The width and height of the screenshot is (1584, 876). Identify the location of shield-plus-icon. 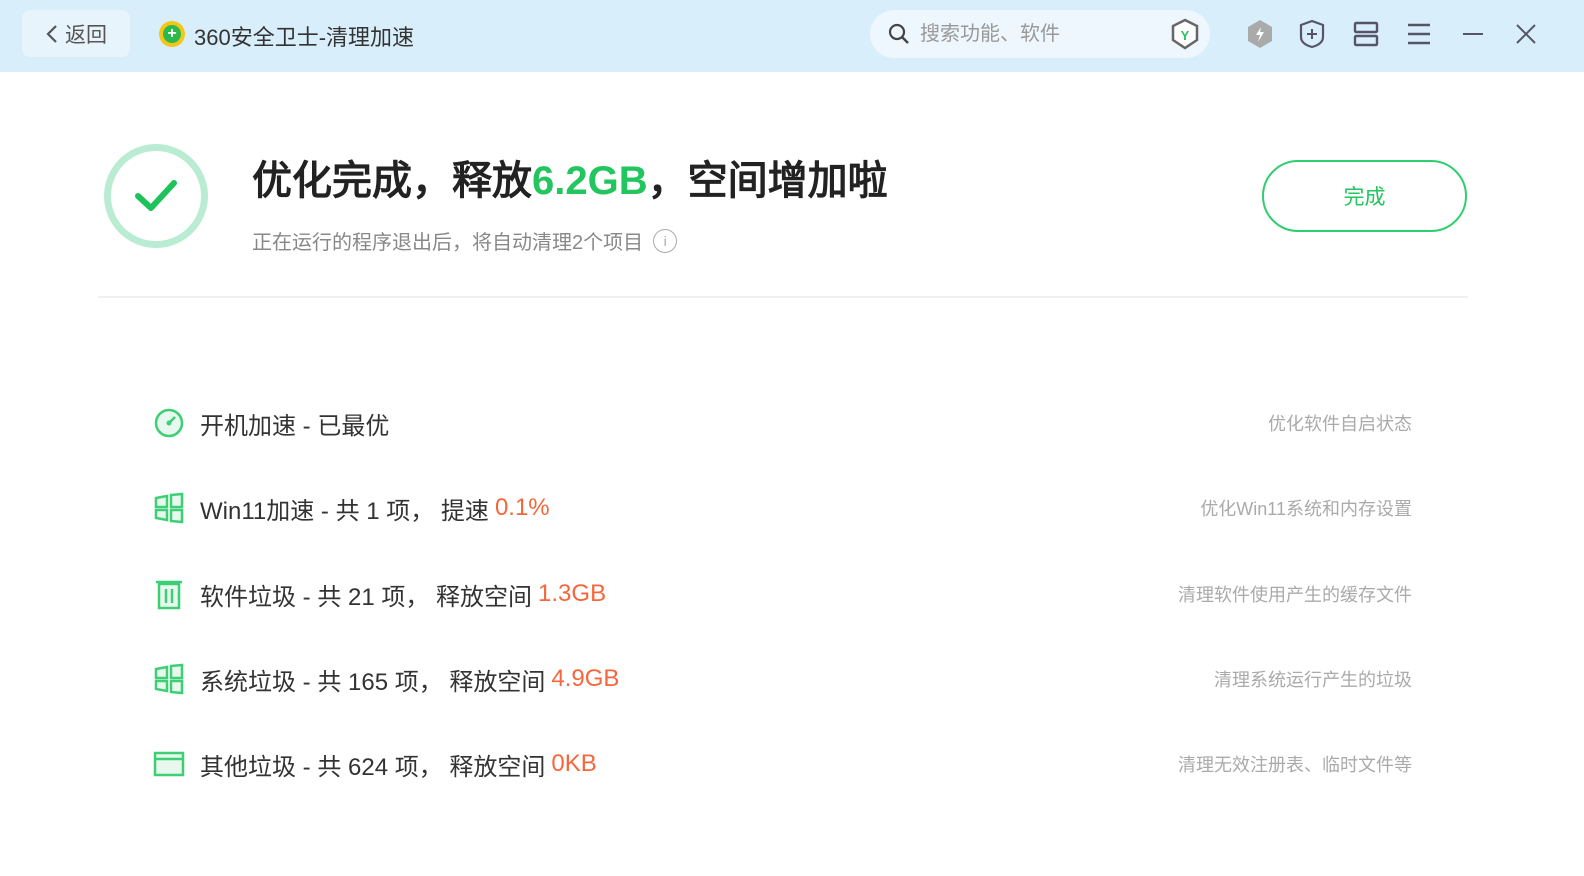
(1312, 34).